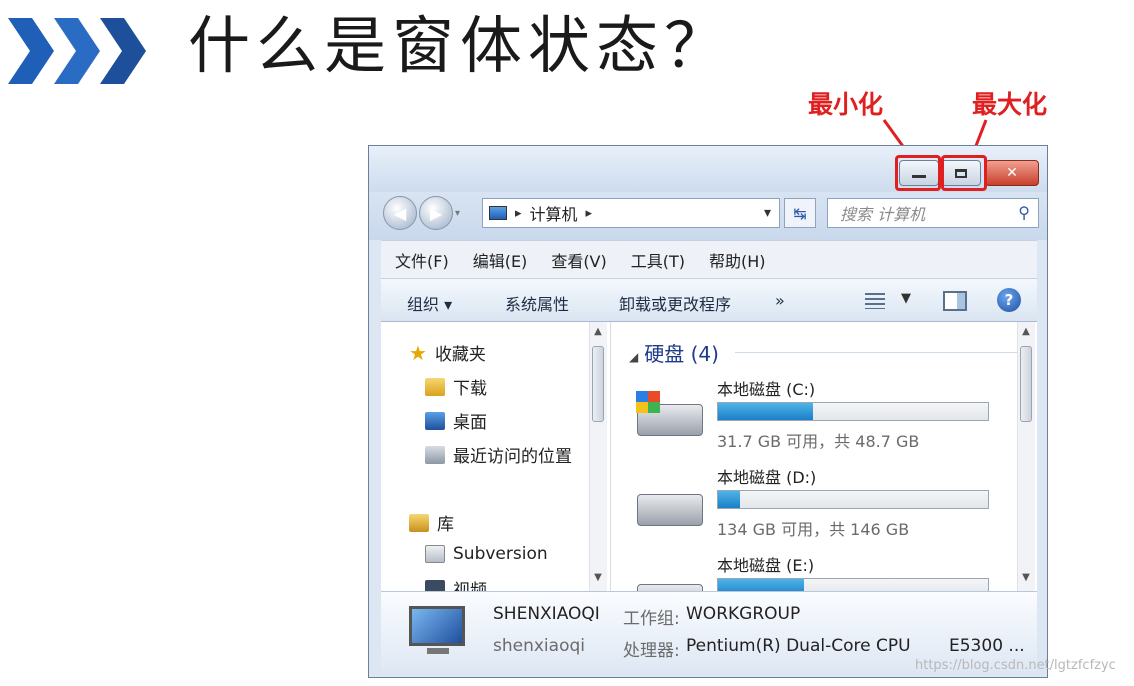  I want to click on nav-item-downloads: 下载, so click(456, 386).